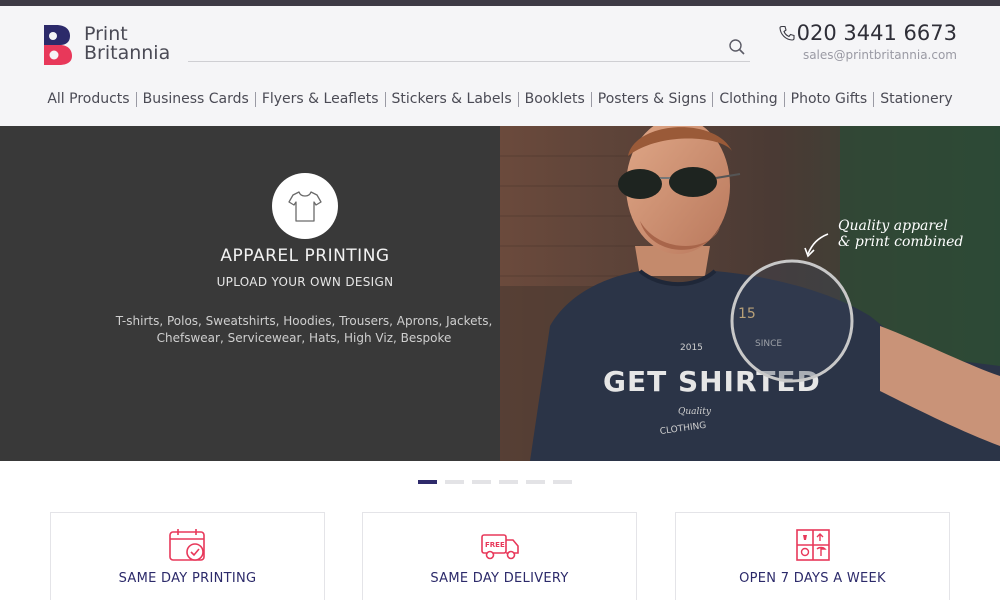 The image size is (1000, 600). What do you see at coordinates (691, 348) in the screenshot?
I see `shirt-year-text: 2015` at bounding box center [691, 348].